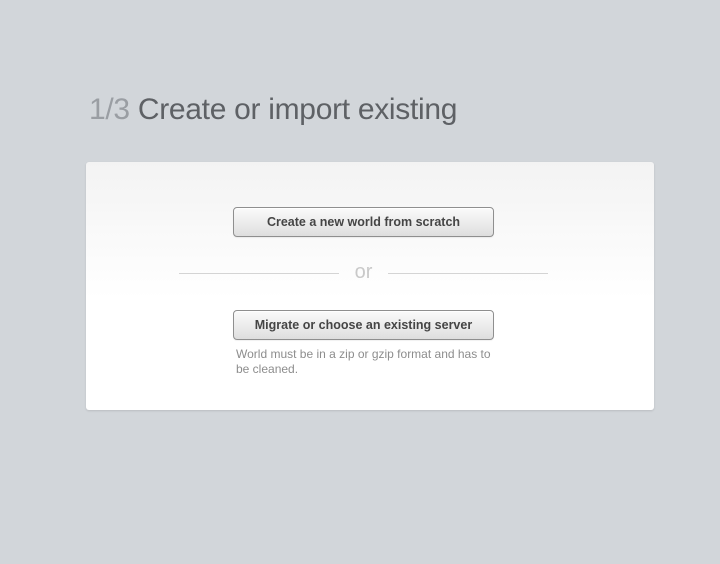 This screenshot has width=720, height=564. Describe the element at coordinates (363, 222) in the screenshot. I see `create-new-world-button: Create a new world from scratch` at that location.